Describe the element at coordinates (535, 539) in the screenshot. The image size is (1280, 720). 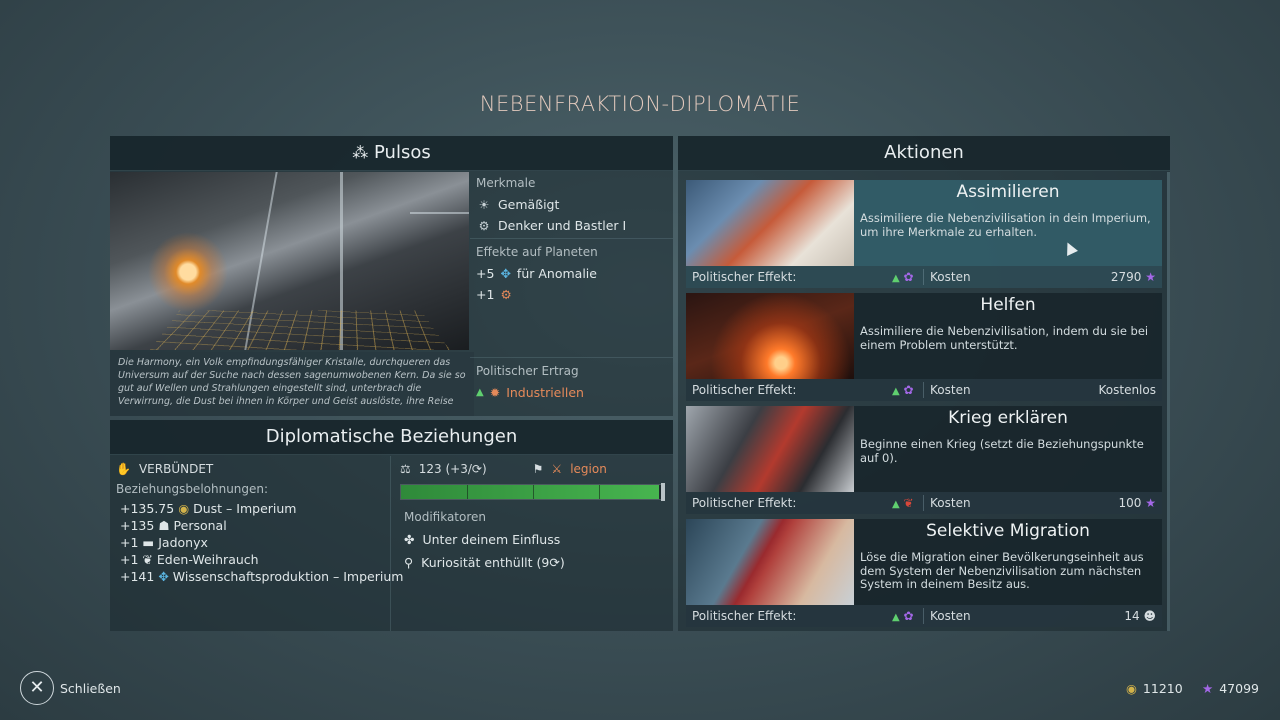
I see `modifier-item: ✤ Unter deinem Einfluss` at that location.